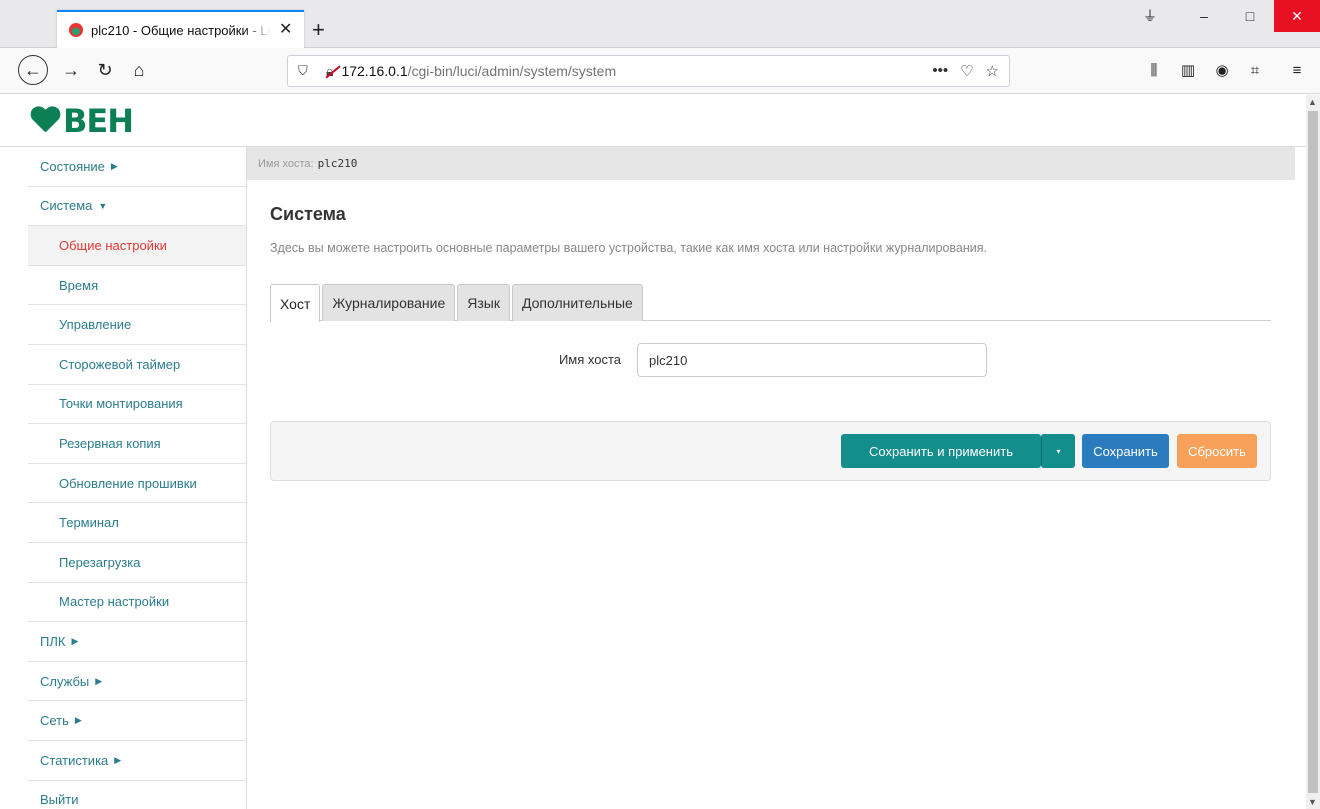 The width and height of the screenshot is (1320, 809). What do you see at coordinates (72, 166) in the screenshot?
I see `sidebar-item-label: Состояние` at bounding box center [72, 166].